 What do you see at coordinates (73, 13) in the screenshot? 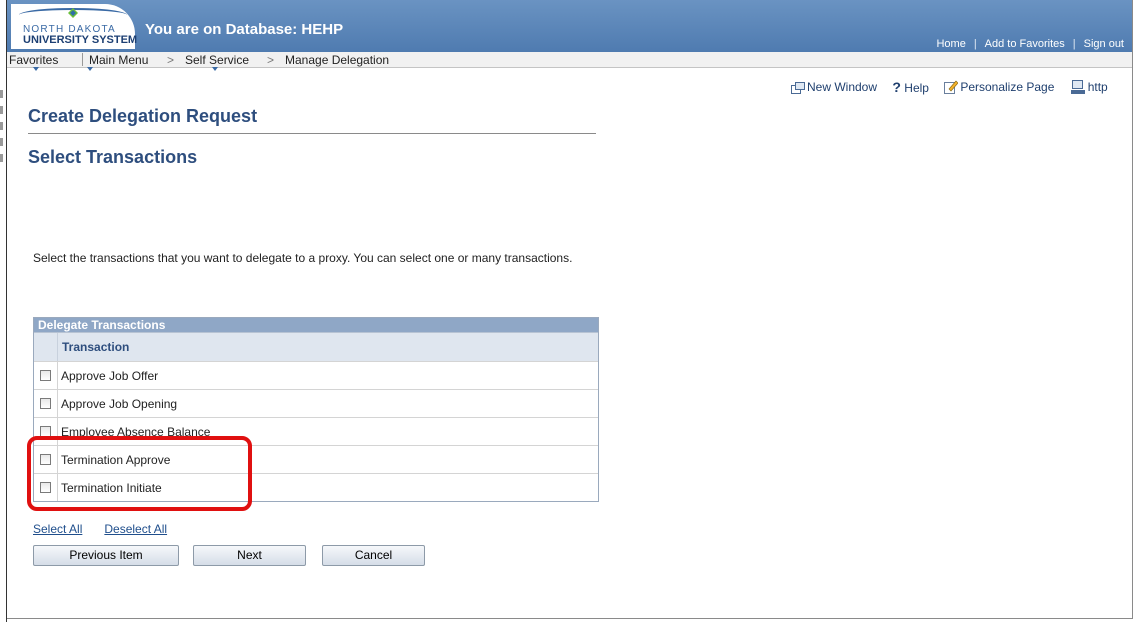
I see `logo-leaf-icon` at bounding box center [73, 13].